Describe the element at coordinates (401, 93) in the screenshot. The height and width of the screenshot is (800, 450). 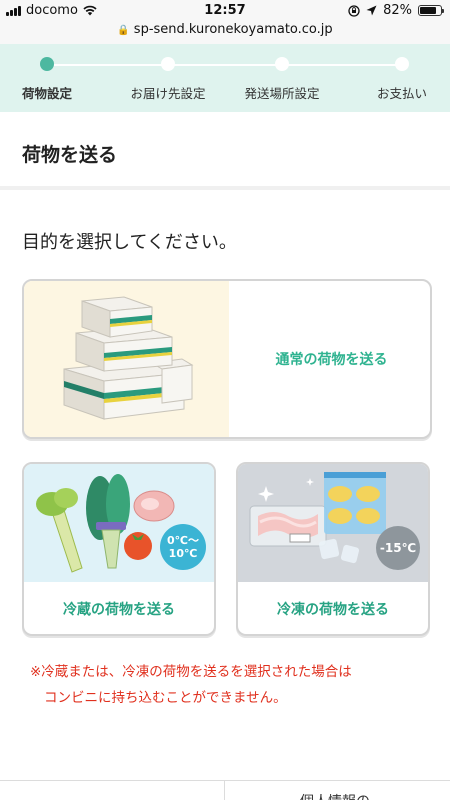
I see `step-label: お支払い` at that location.